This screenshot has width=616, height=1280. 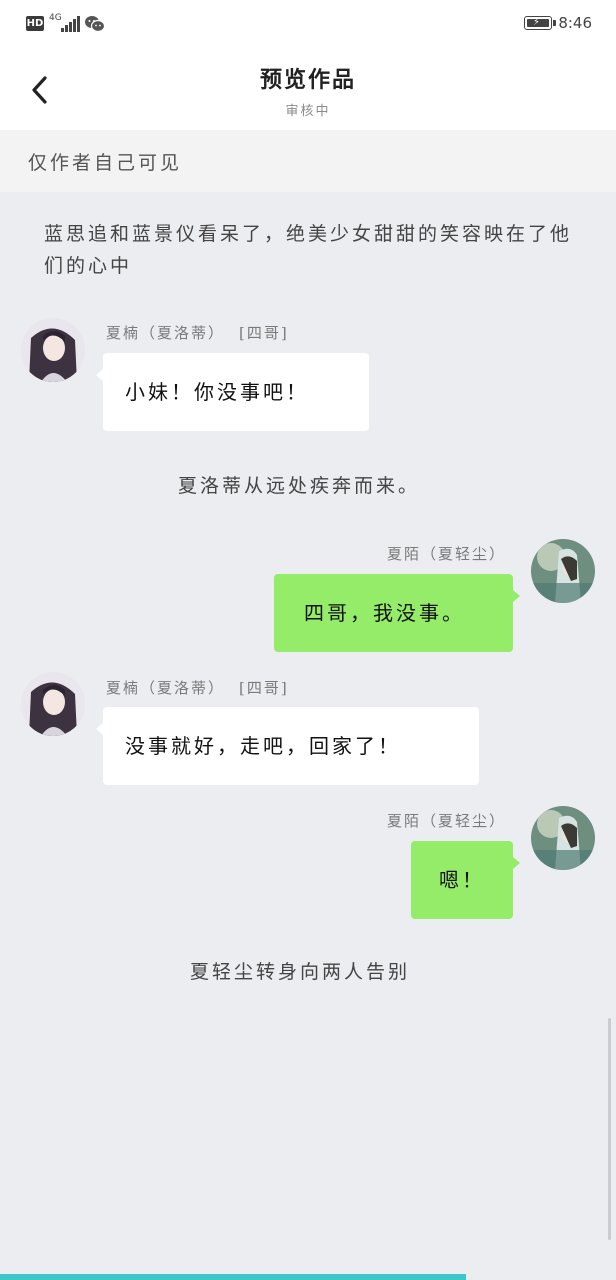 What do you see at coordinates (575, 23) in the screenshot?
I see `clock: 8:46` at bounding box center [575, 23].